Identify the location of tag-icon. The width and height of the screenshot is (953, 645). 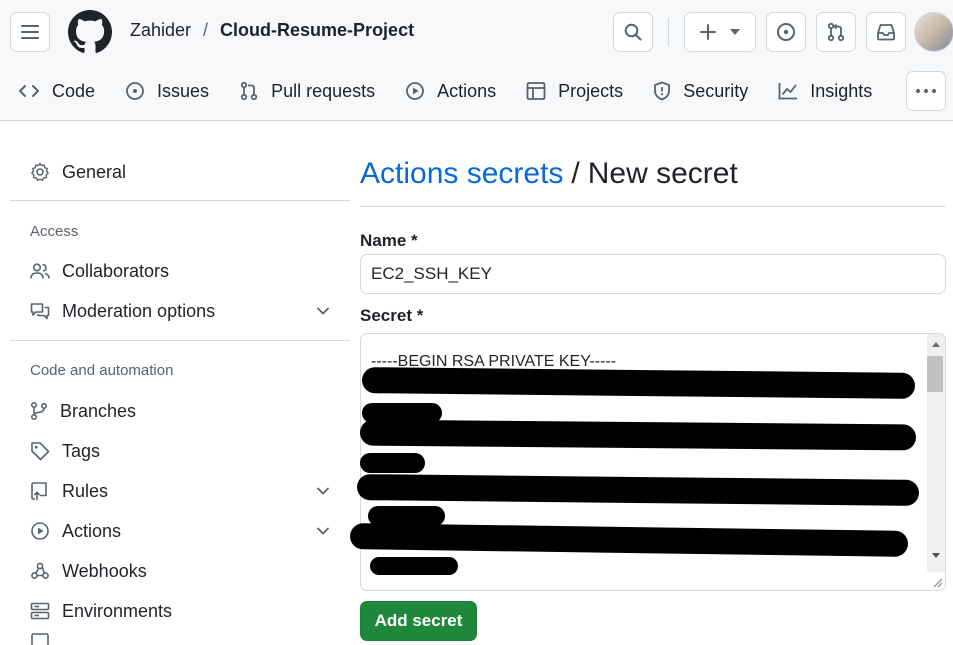
(40, 451).